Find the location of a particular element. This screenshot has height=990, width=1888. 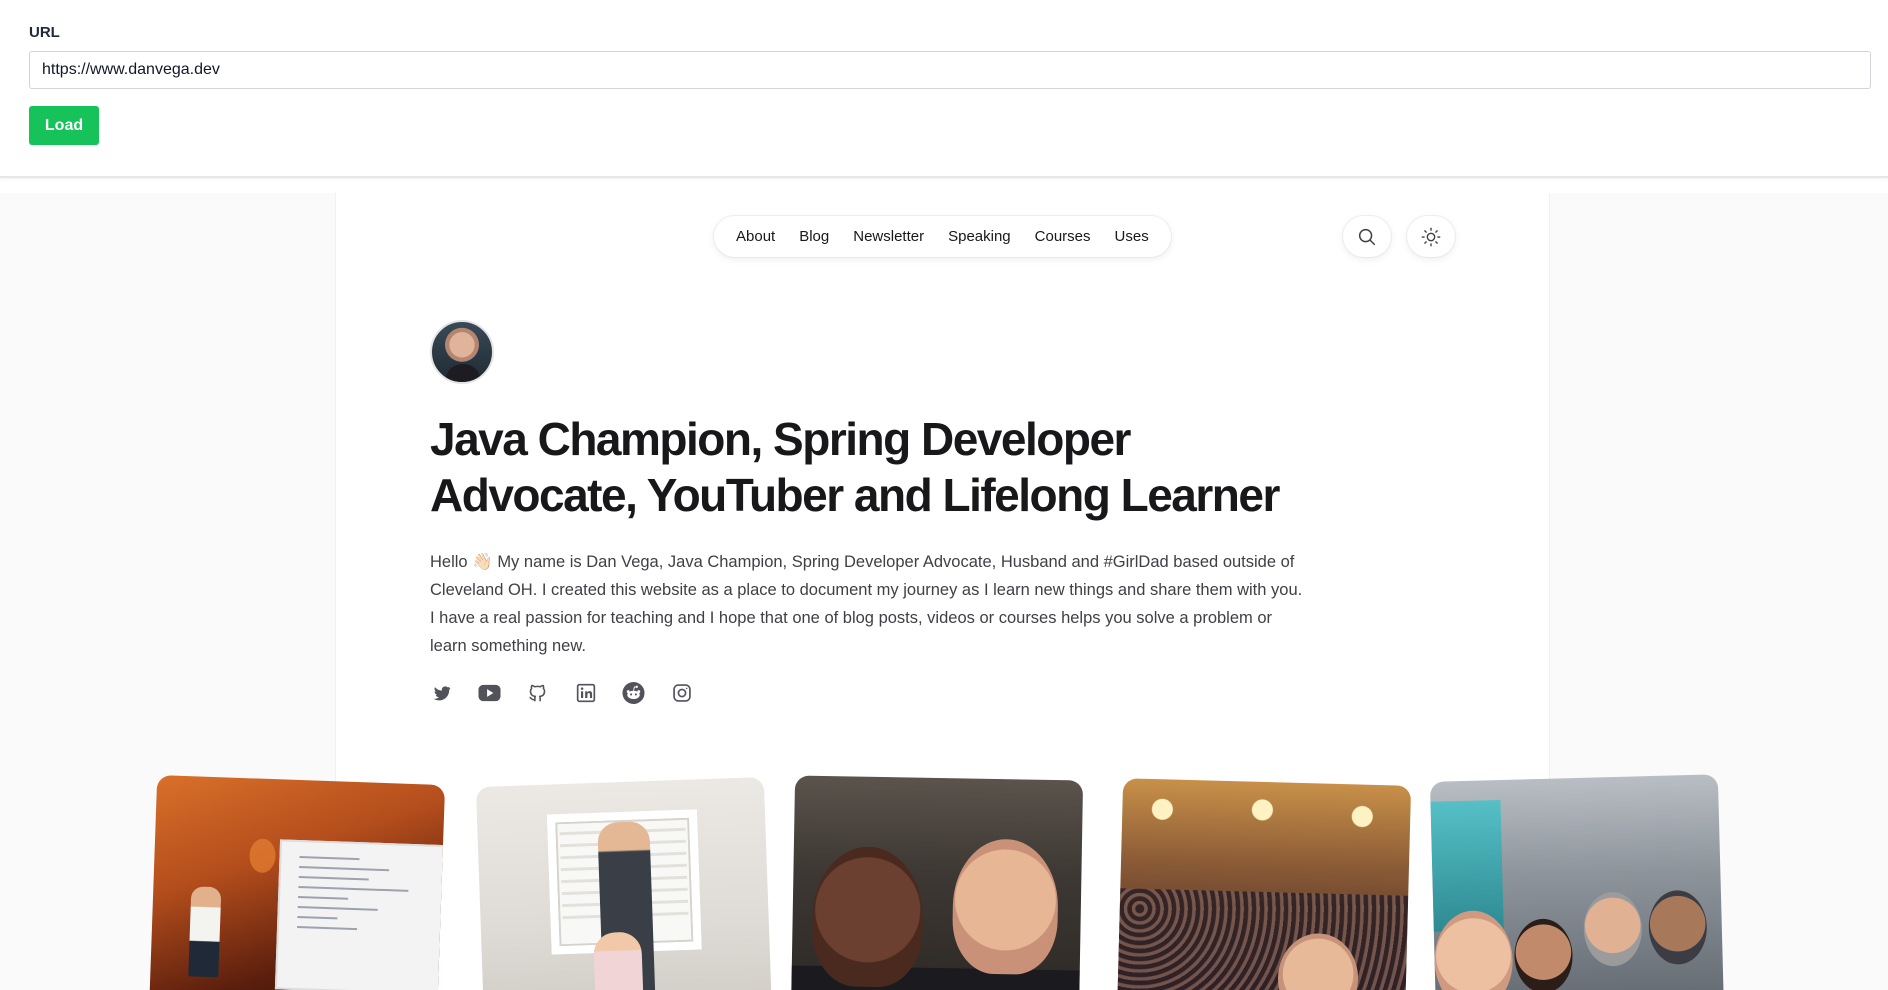

youtube-icon is located at coordinates (489, 692).